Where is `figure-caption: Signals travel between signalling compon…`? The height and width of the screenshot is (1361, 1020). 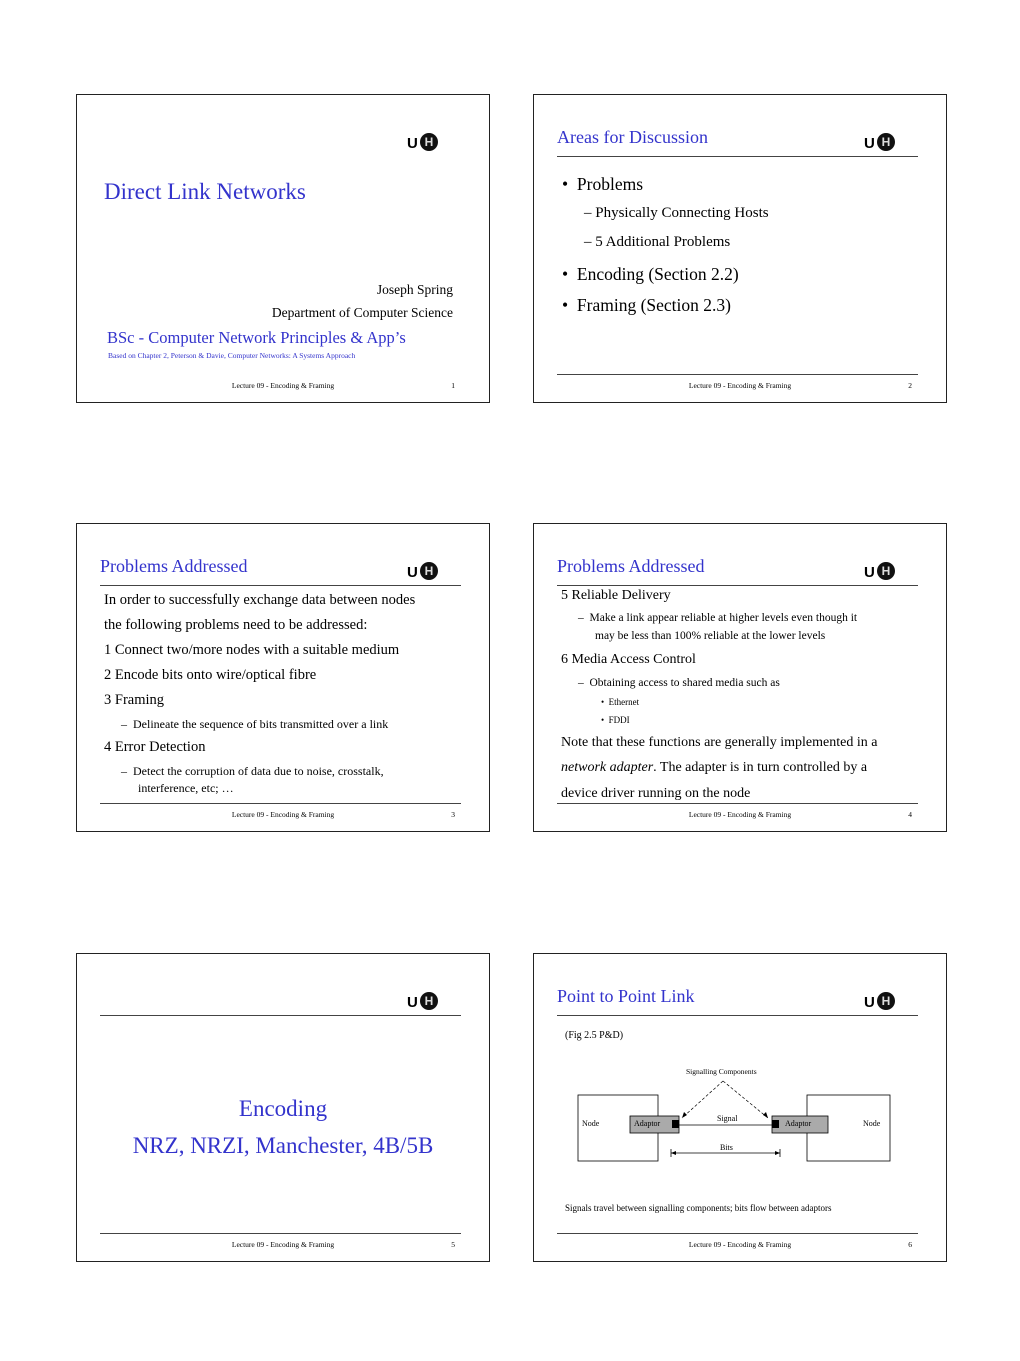 figure-caption: Signals travel between signalling compon… is located at coordinates (698, 1208).